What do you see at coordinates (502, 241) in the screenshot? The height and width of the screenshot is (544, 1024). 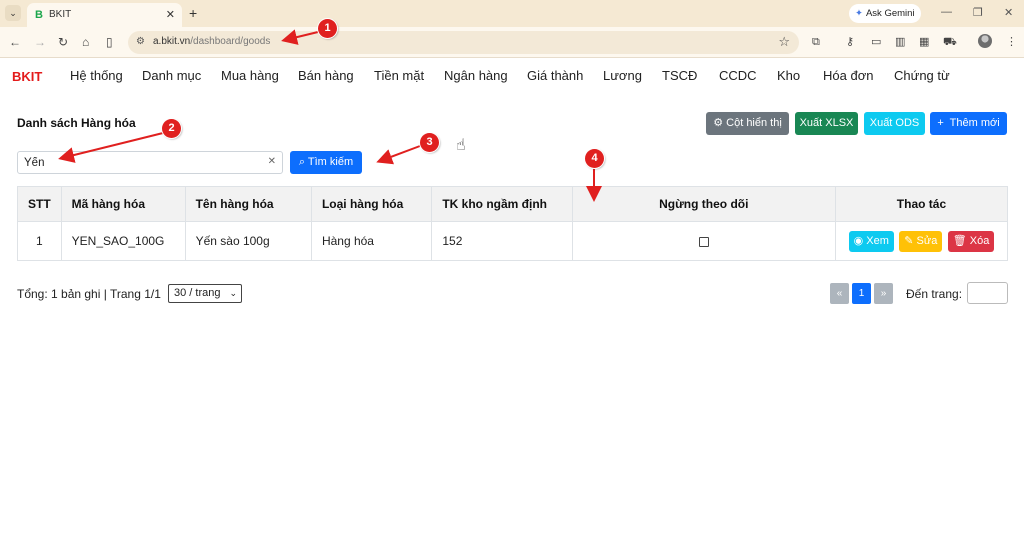 I see `cell-account: 152` at bounding box center [502, 241].